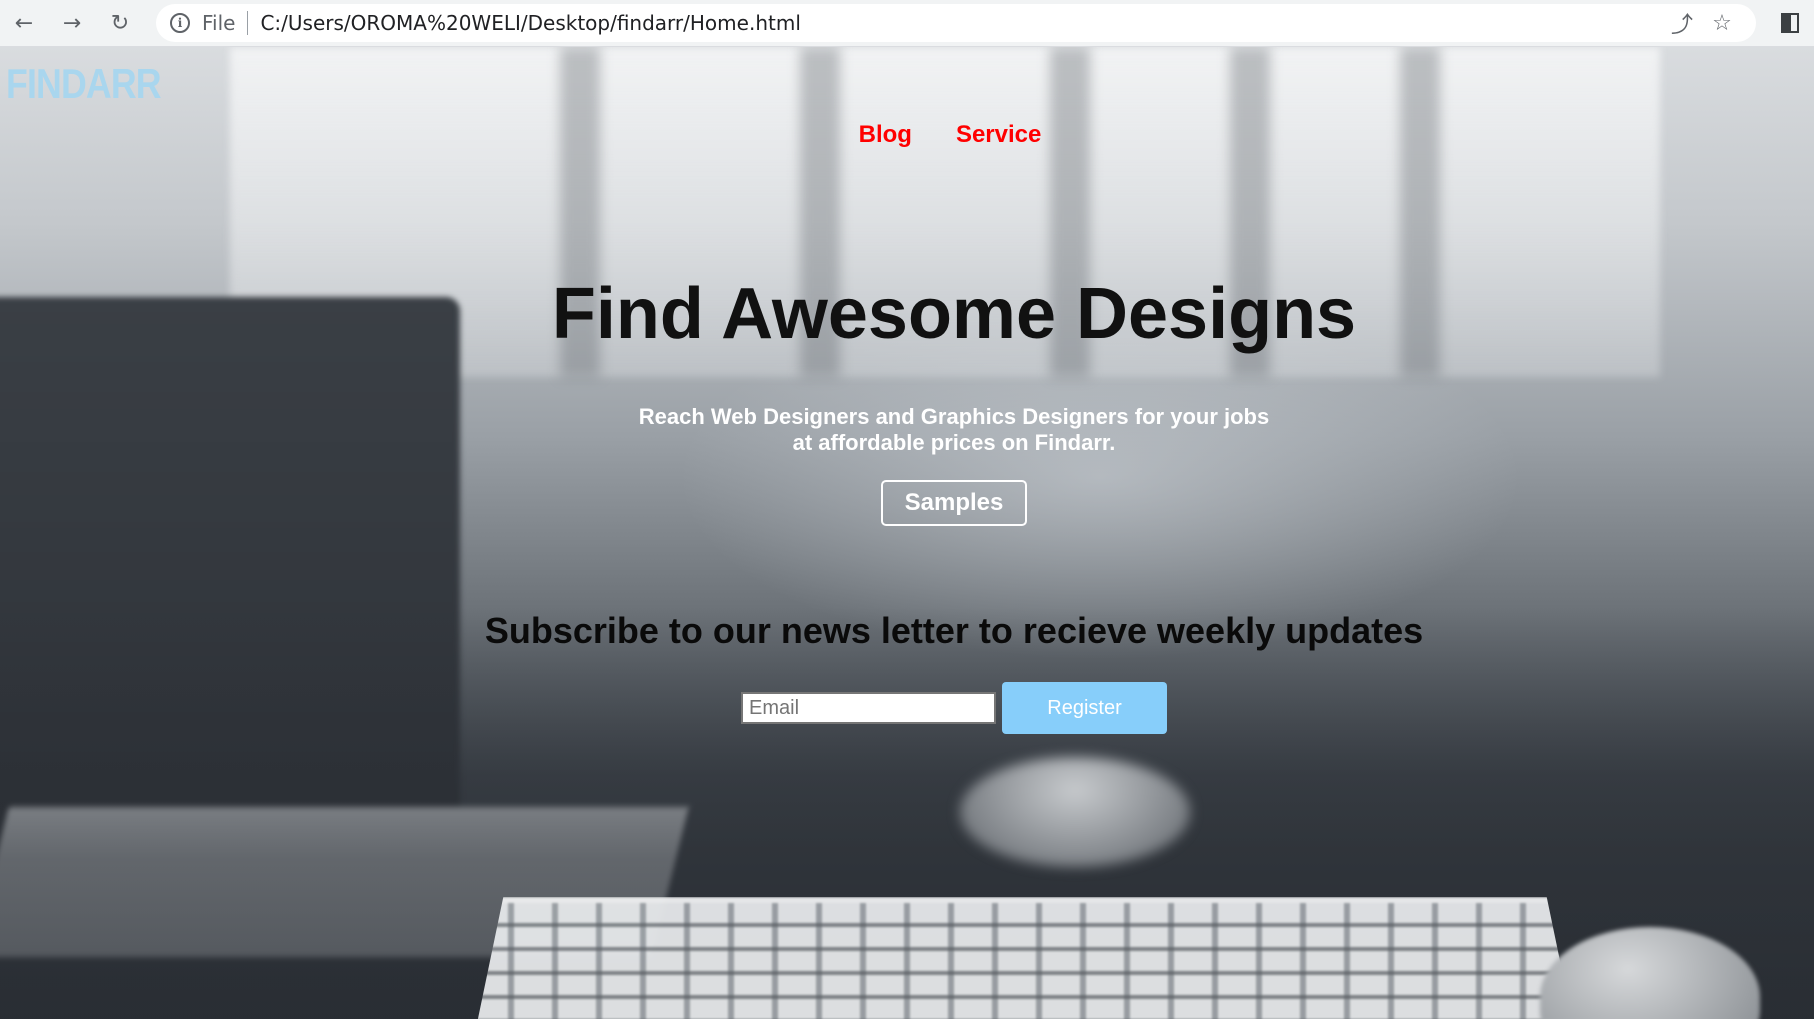 This screenshot has height=1019, width=1814. I want to click on back-button: ←, so click(24, 23).